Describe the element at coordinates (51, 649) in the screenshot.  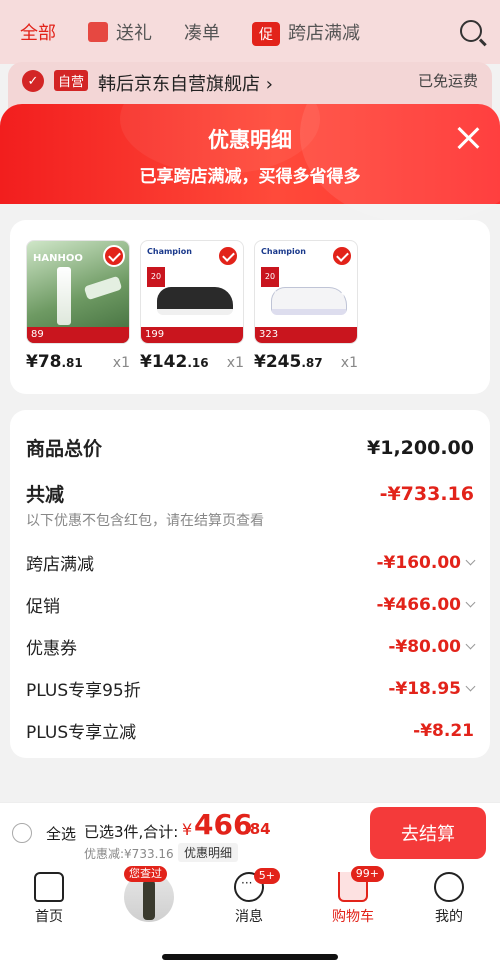
I see `discount-label: 优惠券` at that location.